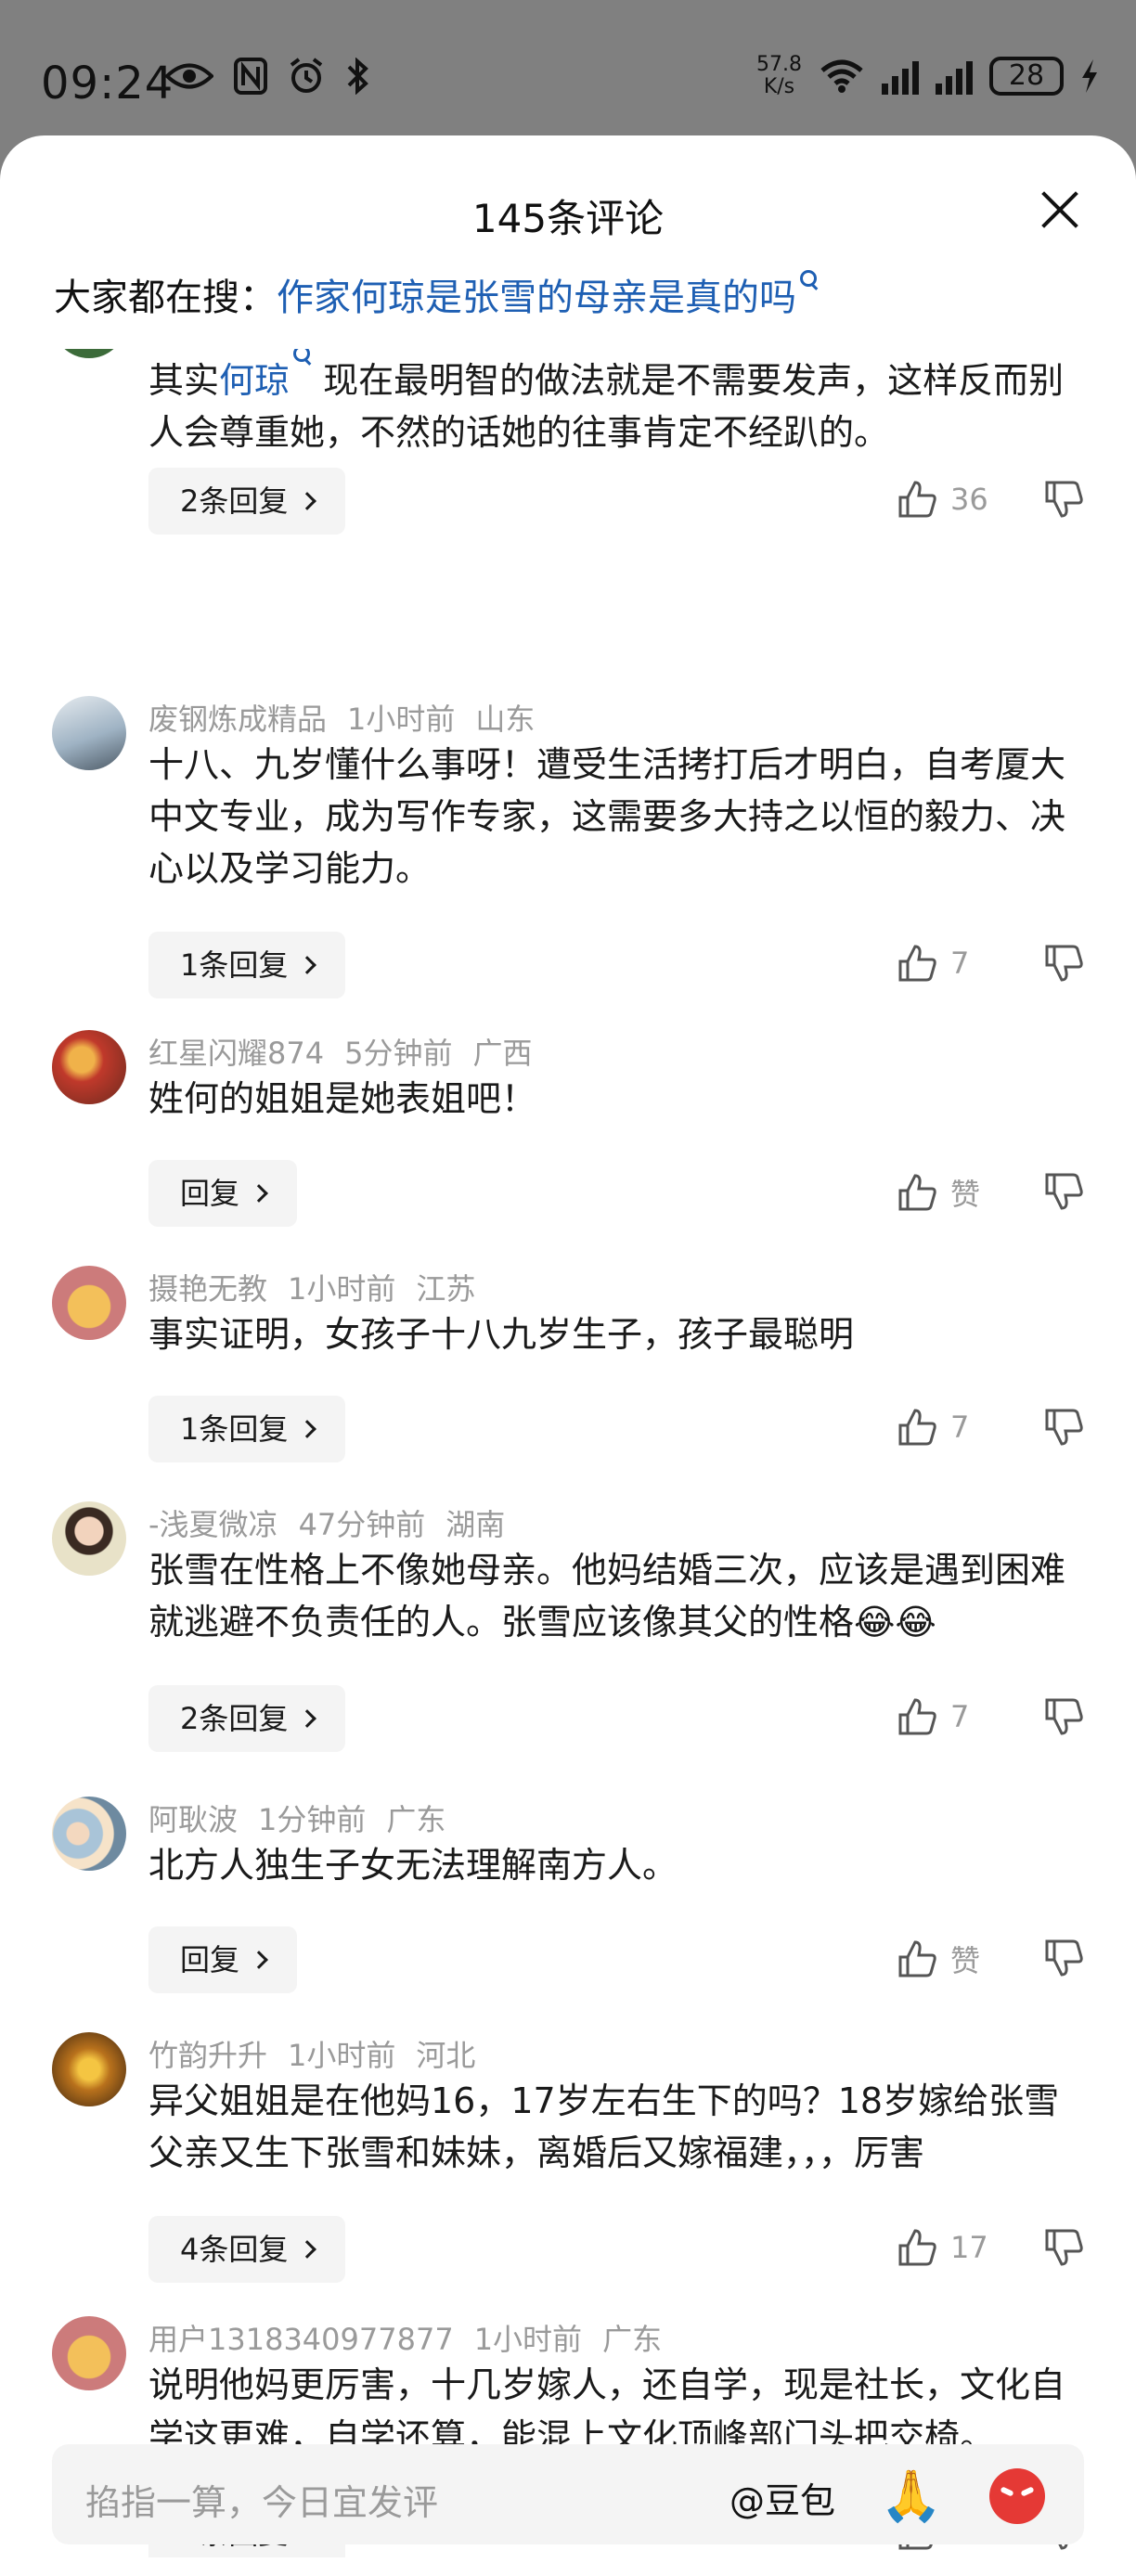  Describe the element at coordinates (193, 1820) in the screenshot. I see `username: 阿耿波` at that location.